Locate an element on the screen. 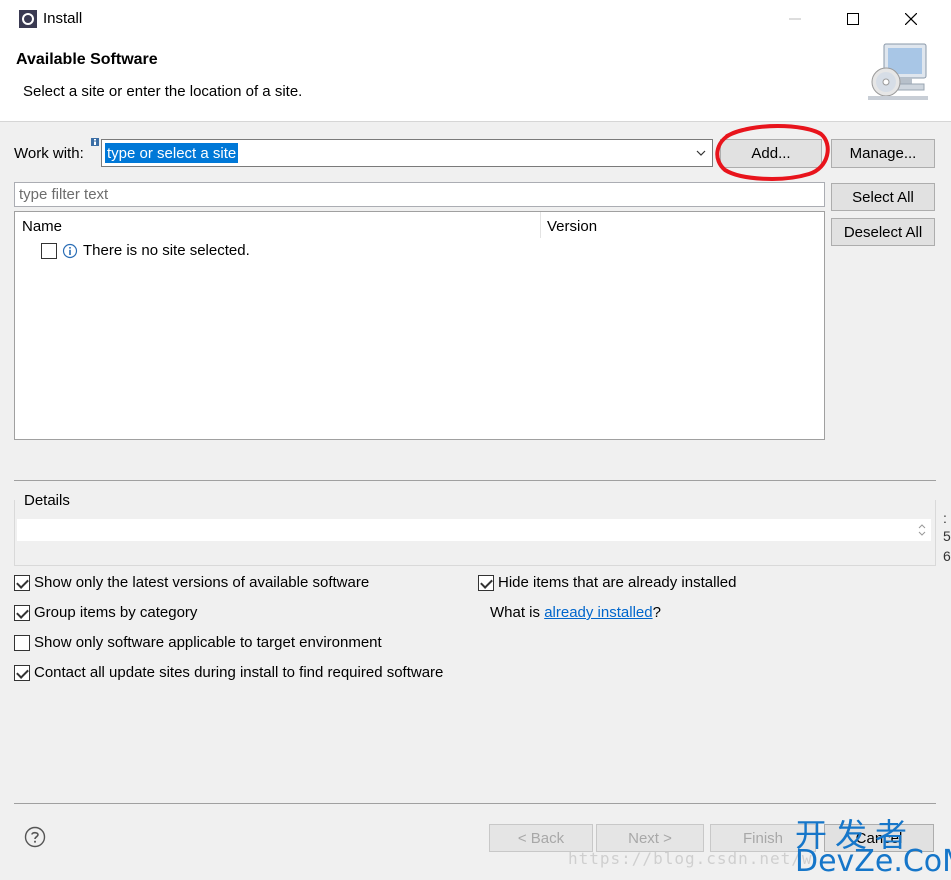 Image resolution: width=951 pixels, height=880 pixels. what-is-installed: What is already installed? is located at coordinates (575, 612).